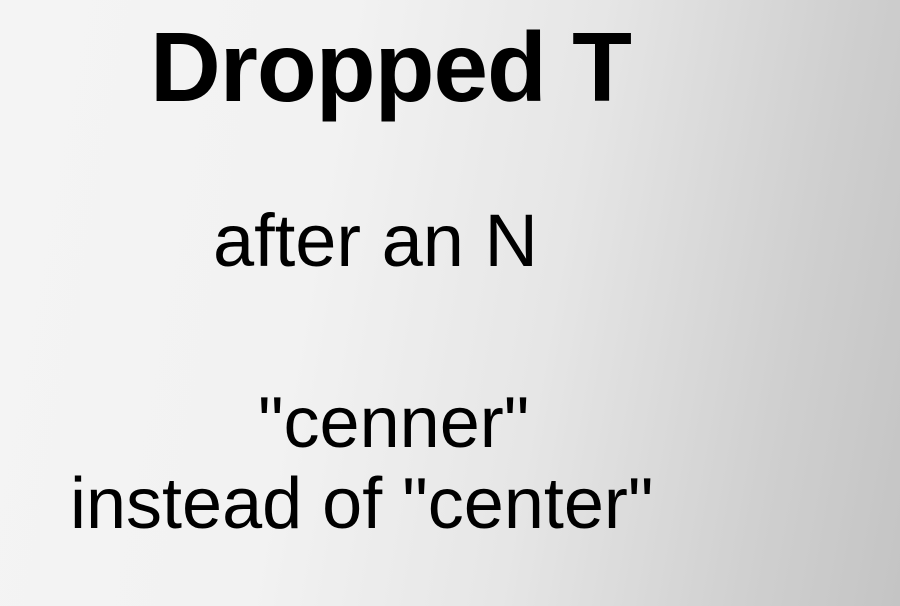 This screenshot has height=606, width=900. What do you see at coordinates (362, 504) in the screenshot?
I see `example-explanation: instead of "center"` at bounding box center [362, 504].